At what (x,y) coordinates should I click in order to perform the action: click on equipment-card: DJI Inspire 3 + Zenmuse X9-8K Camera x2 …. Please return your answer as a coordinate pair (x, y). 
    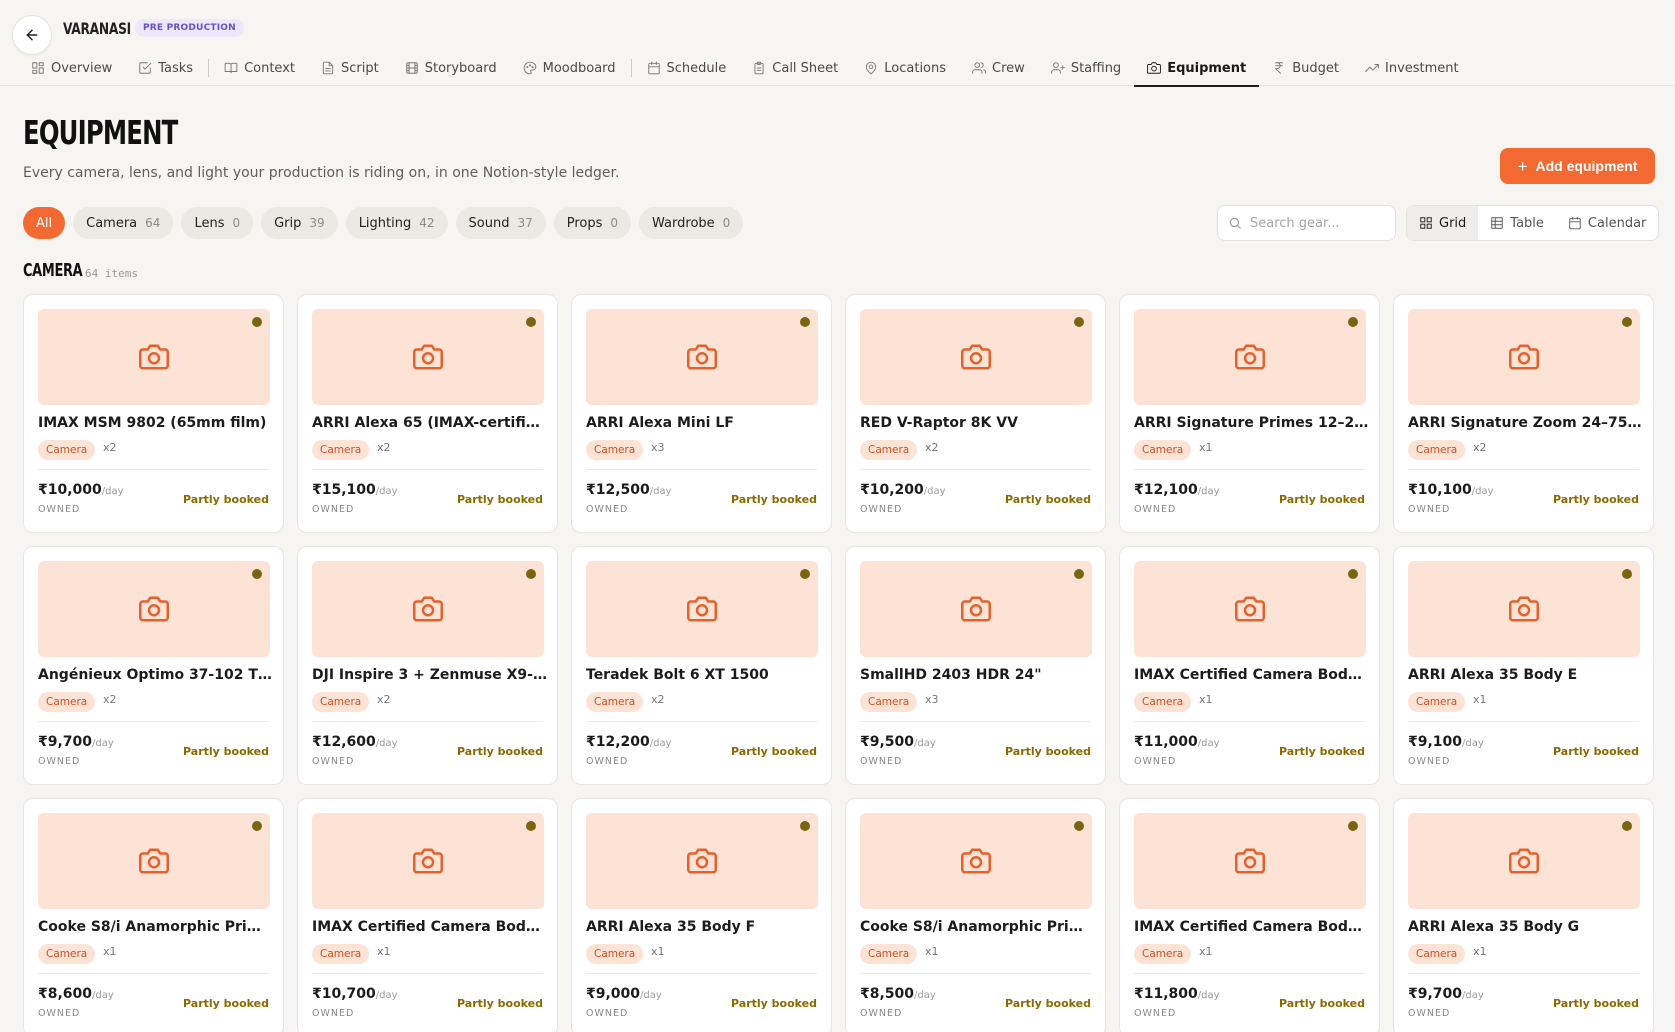
    Looking at the image, I should click on (427, 665).